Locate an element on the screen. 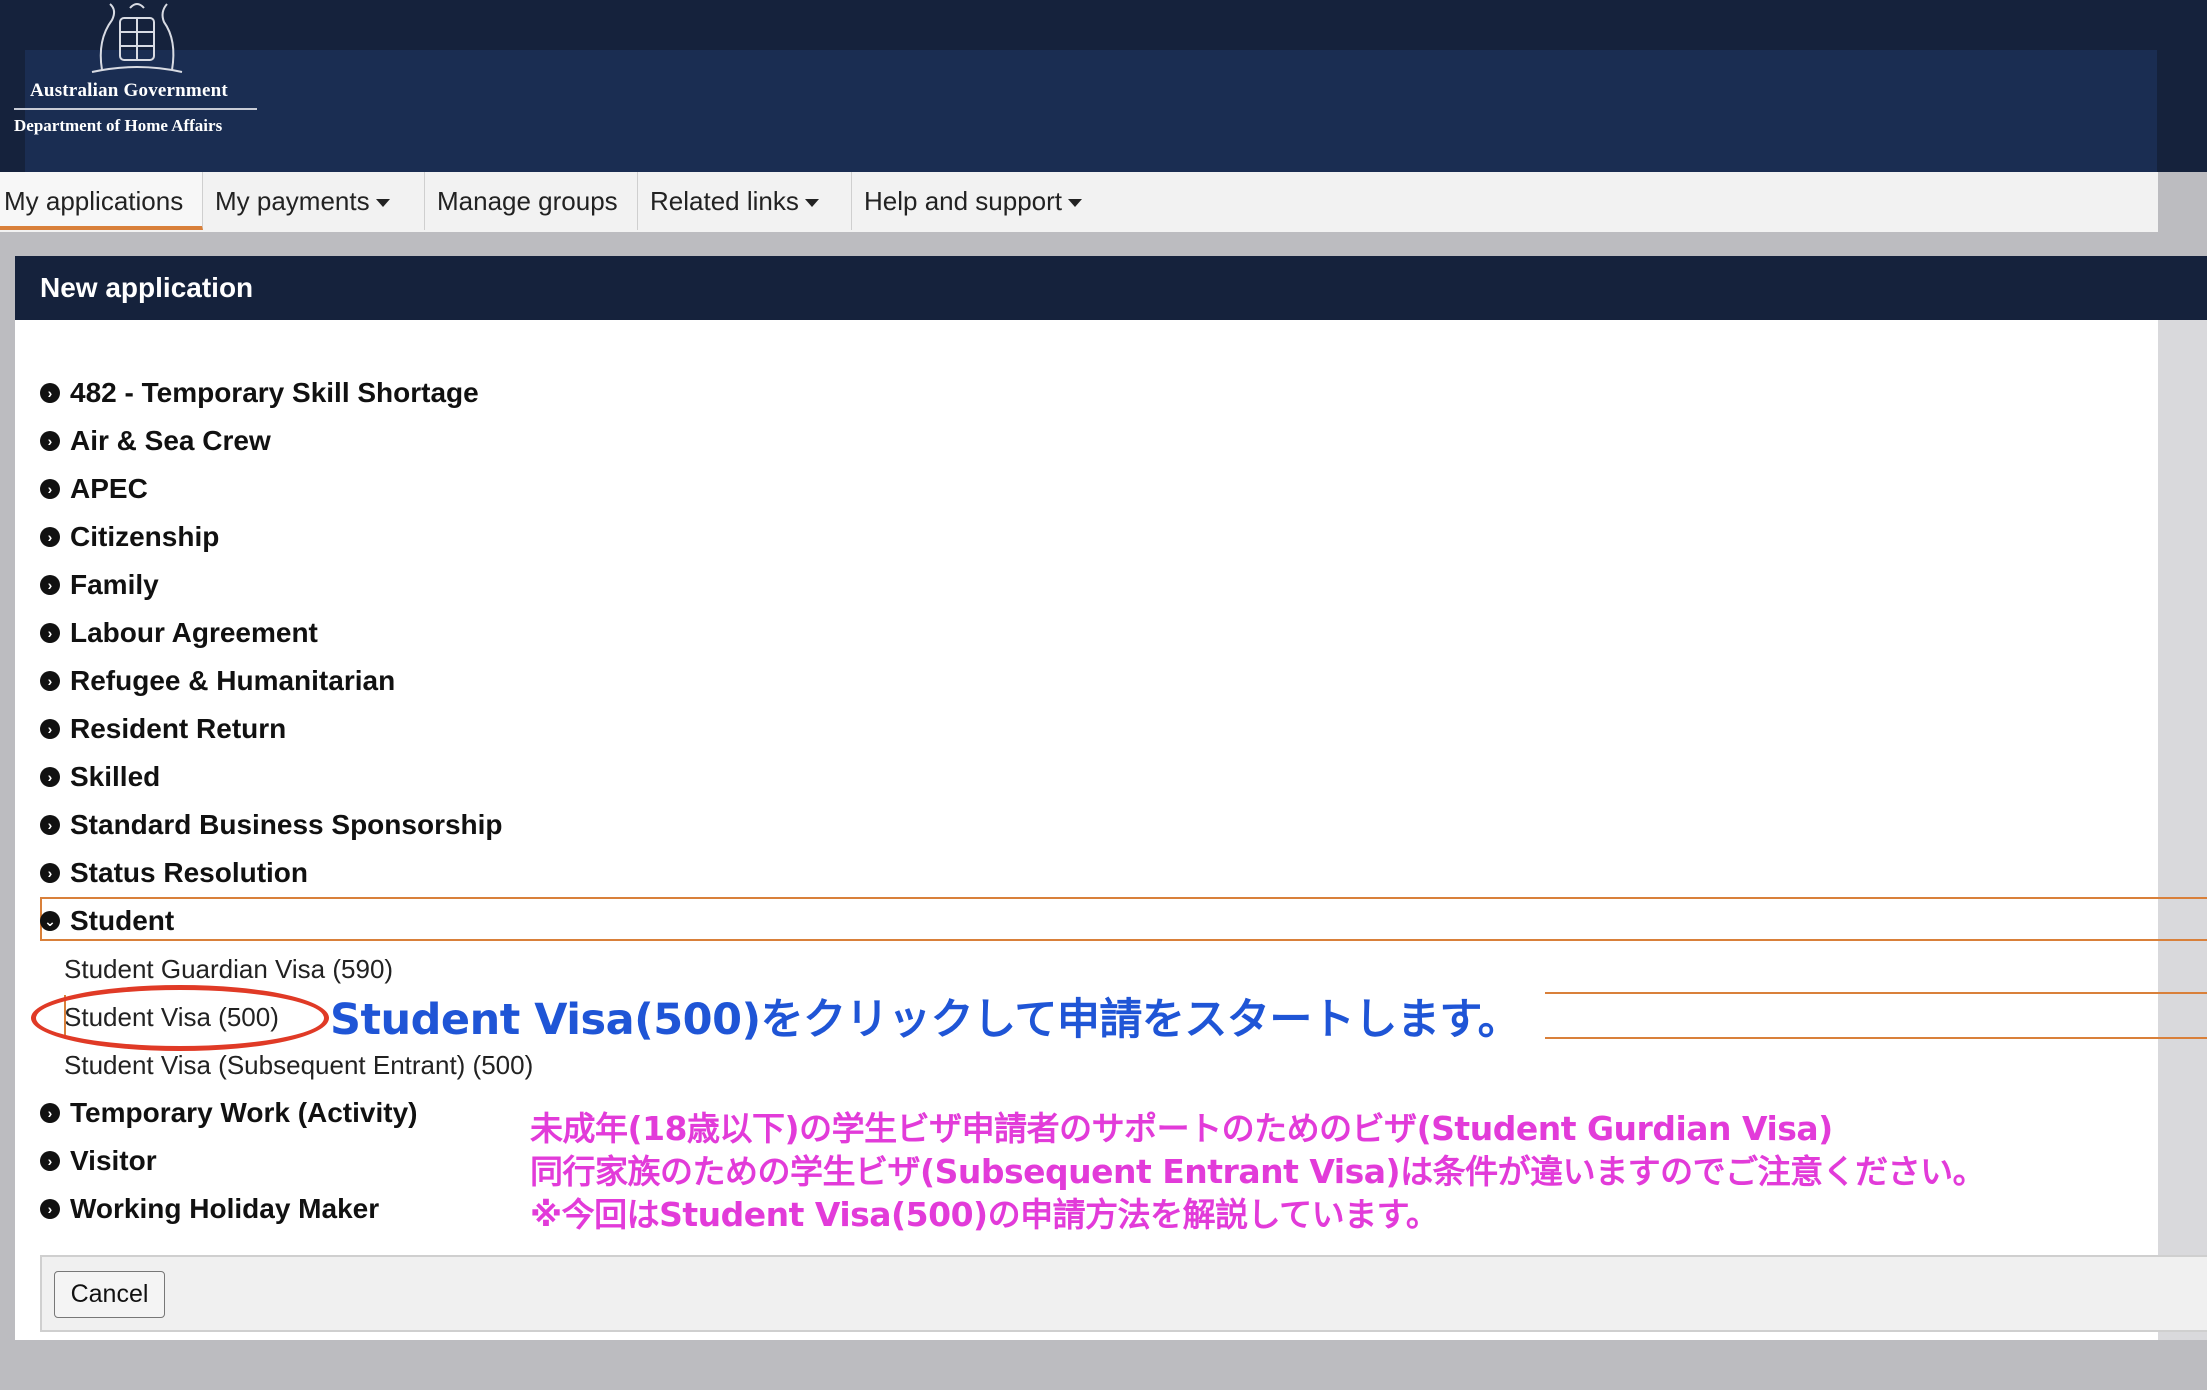 The image size is (2207, 1390). category-label: Status Resolution is located at coordinates (189, 872).